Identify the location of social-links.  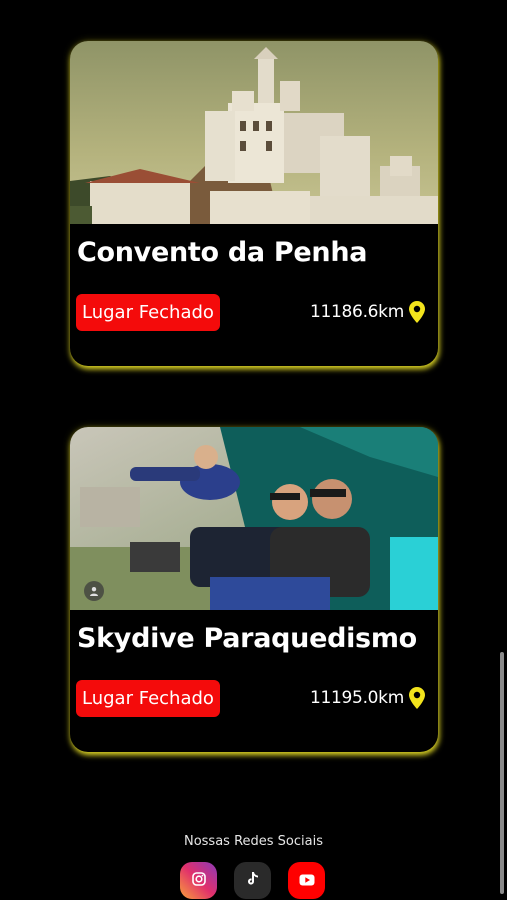
(252, 880).